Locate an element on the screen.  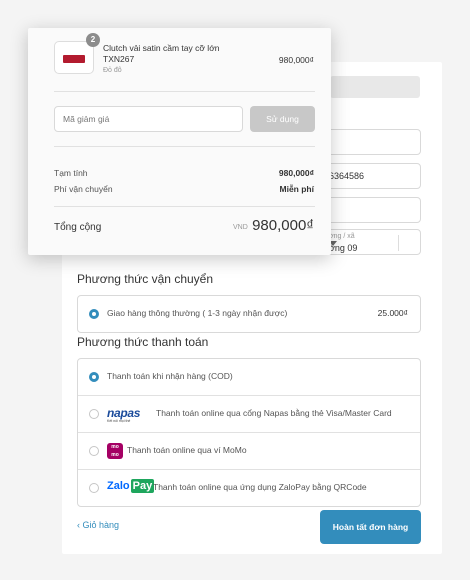
momo-logo-top: mo is located at coordinates (115, 447).